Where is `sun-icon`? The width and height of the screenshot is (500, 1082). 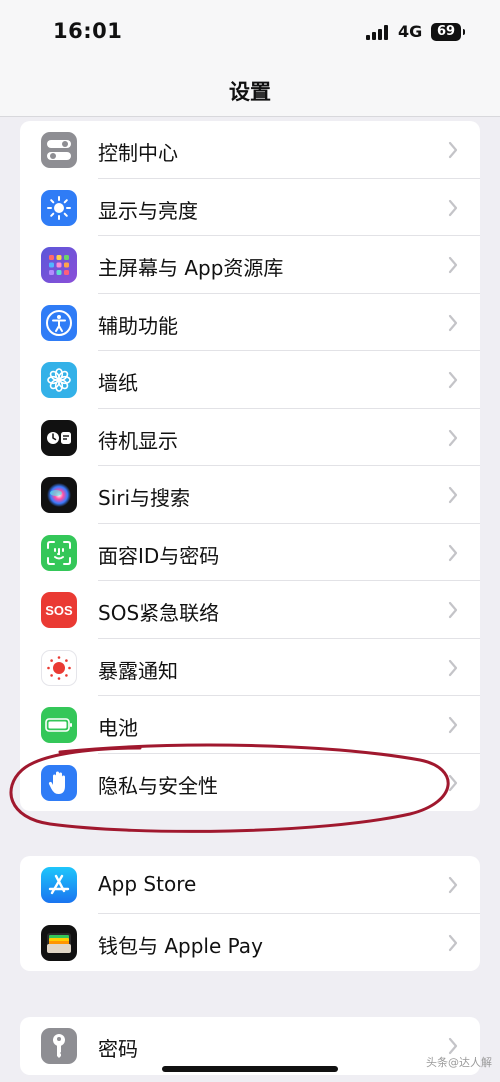 sun-icon is located at coordinates (59, 207).